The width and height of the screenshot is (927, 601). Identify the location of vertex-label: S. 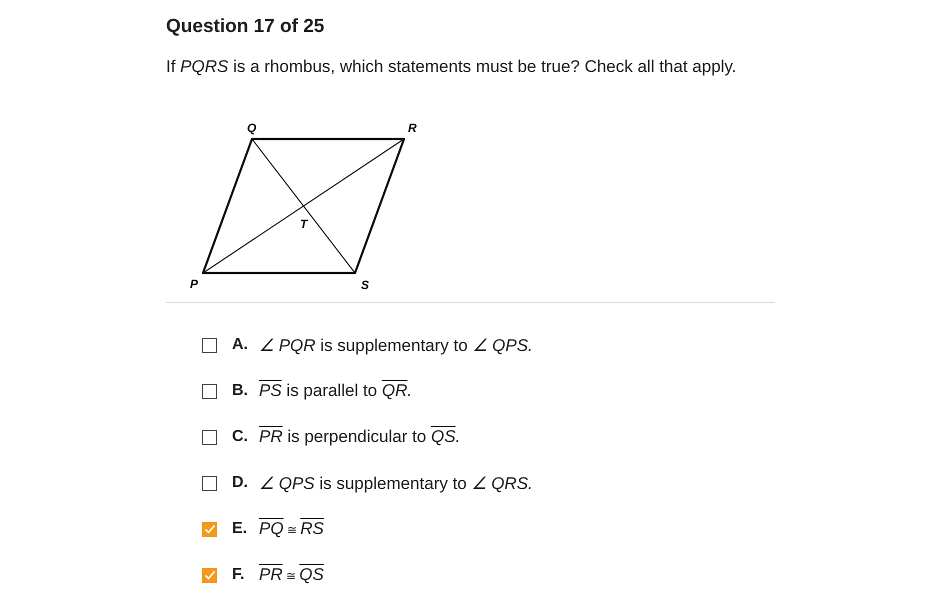
(365, 285).